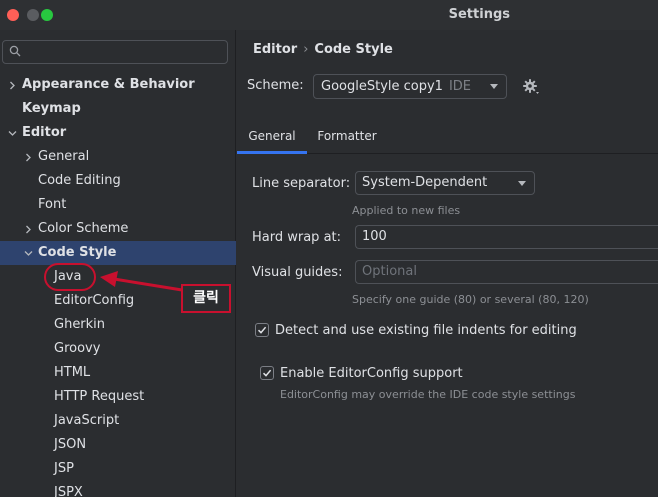  What do you see at coordinates (118, 349) in the screenshot?
I see `sidebar-item-groovy: Groovy` at bounding box center [118, 349].